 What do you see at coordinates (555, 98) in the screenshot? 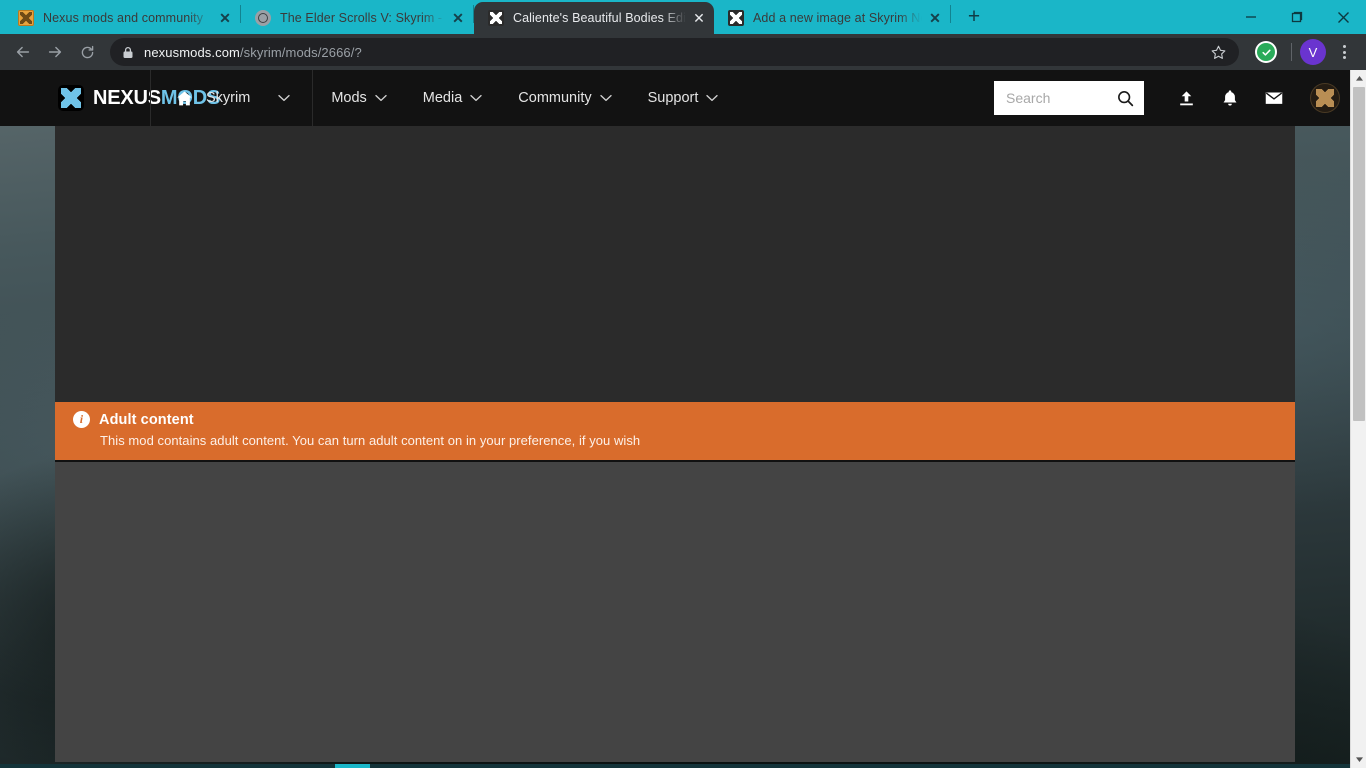
I see `nav-item-label: Community` at bounding box center [555, 98].